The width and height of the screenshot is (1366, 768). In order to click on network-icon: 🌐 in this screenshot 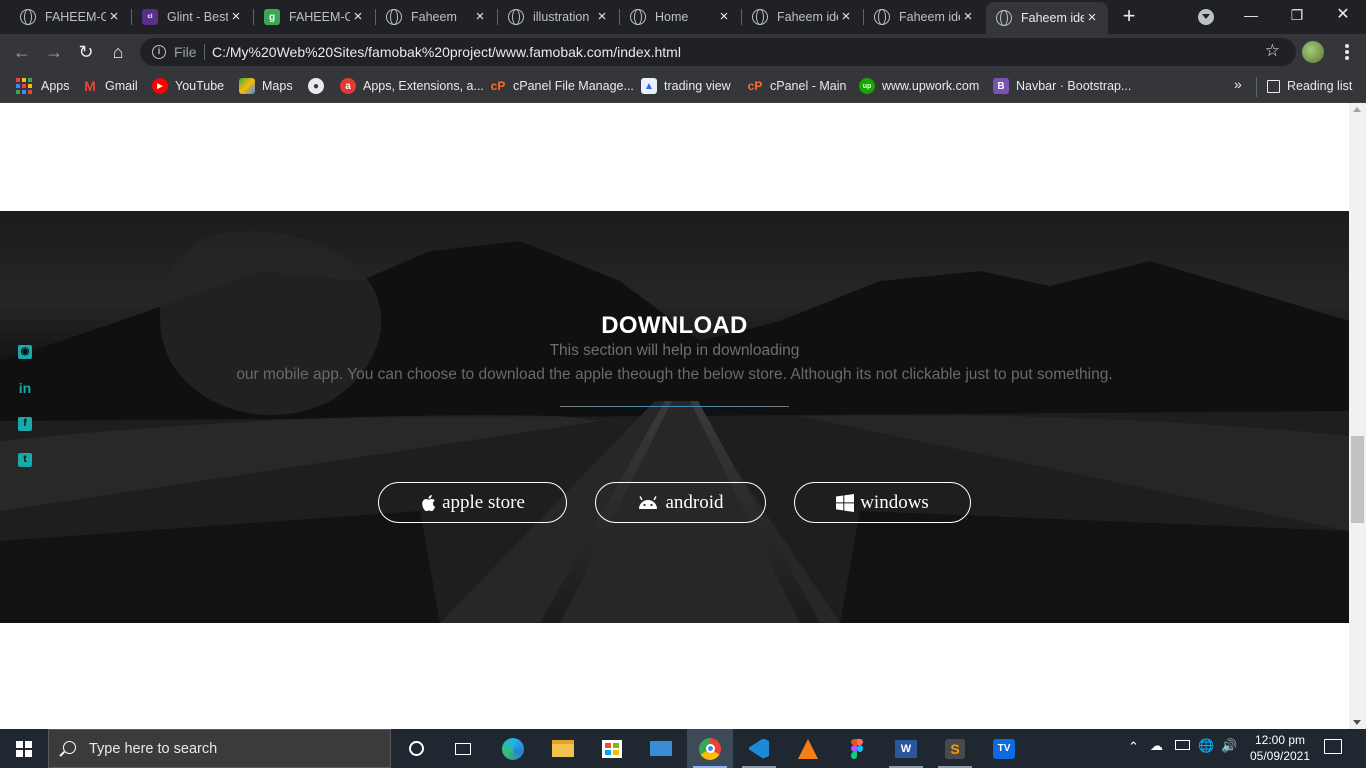, I will do `click(1206, 746)`.